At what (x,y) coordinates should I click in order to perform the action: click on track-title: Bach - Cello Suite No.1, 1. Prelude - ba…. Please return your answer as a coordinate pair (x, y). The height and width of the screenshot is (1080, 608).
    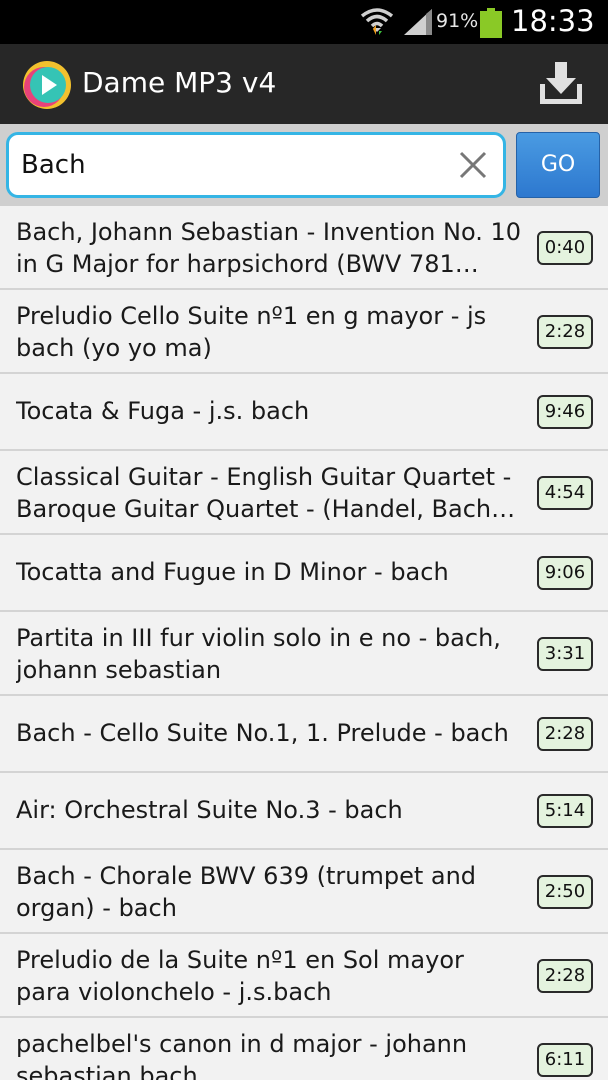
    Looking at the image, I should click on (262, 733).